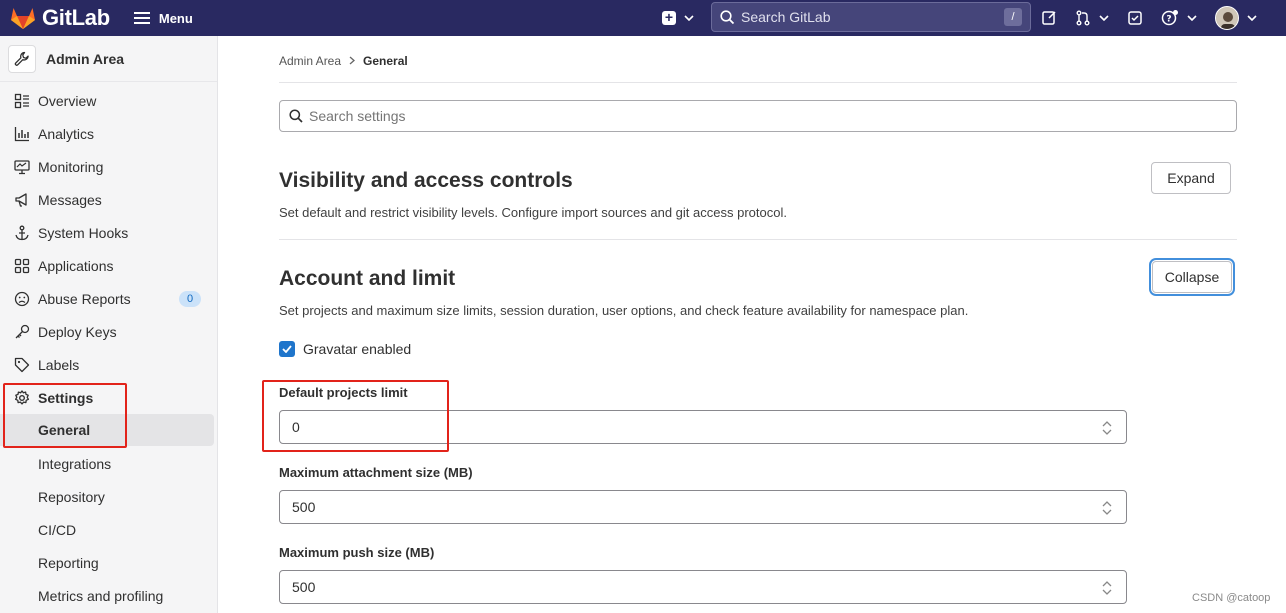  I want to click on menu-button: Menu, so click(163, 18).